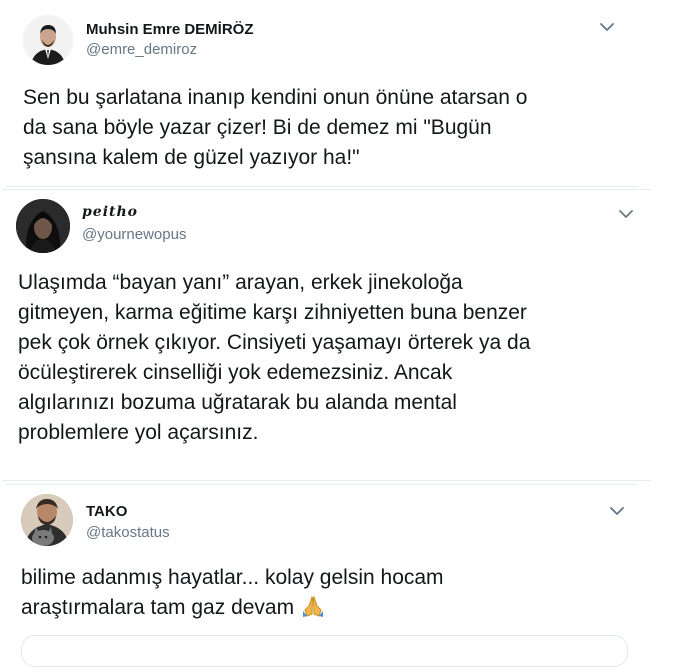  Describe the element at coordinates (138, 432) in the screenshot. I see `tweet-text-line: problemlere yol açarsınız.` at that location.